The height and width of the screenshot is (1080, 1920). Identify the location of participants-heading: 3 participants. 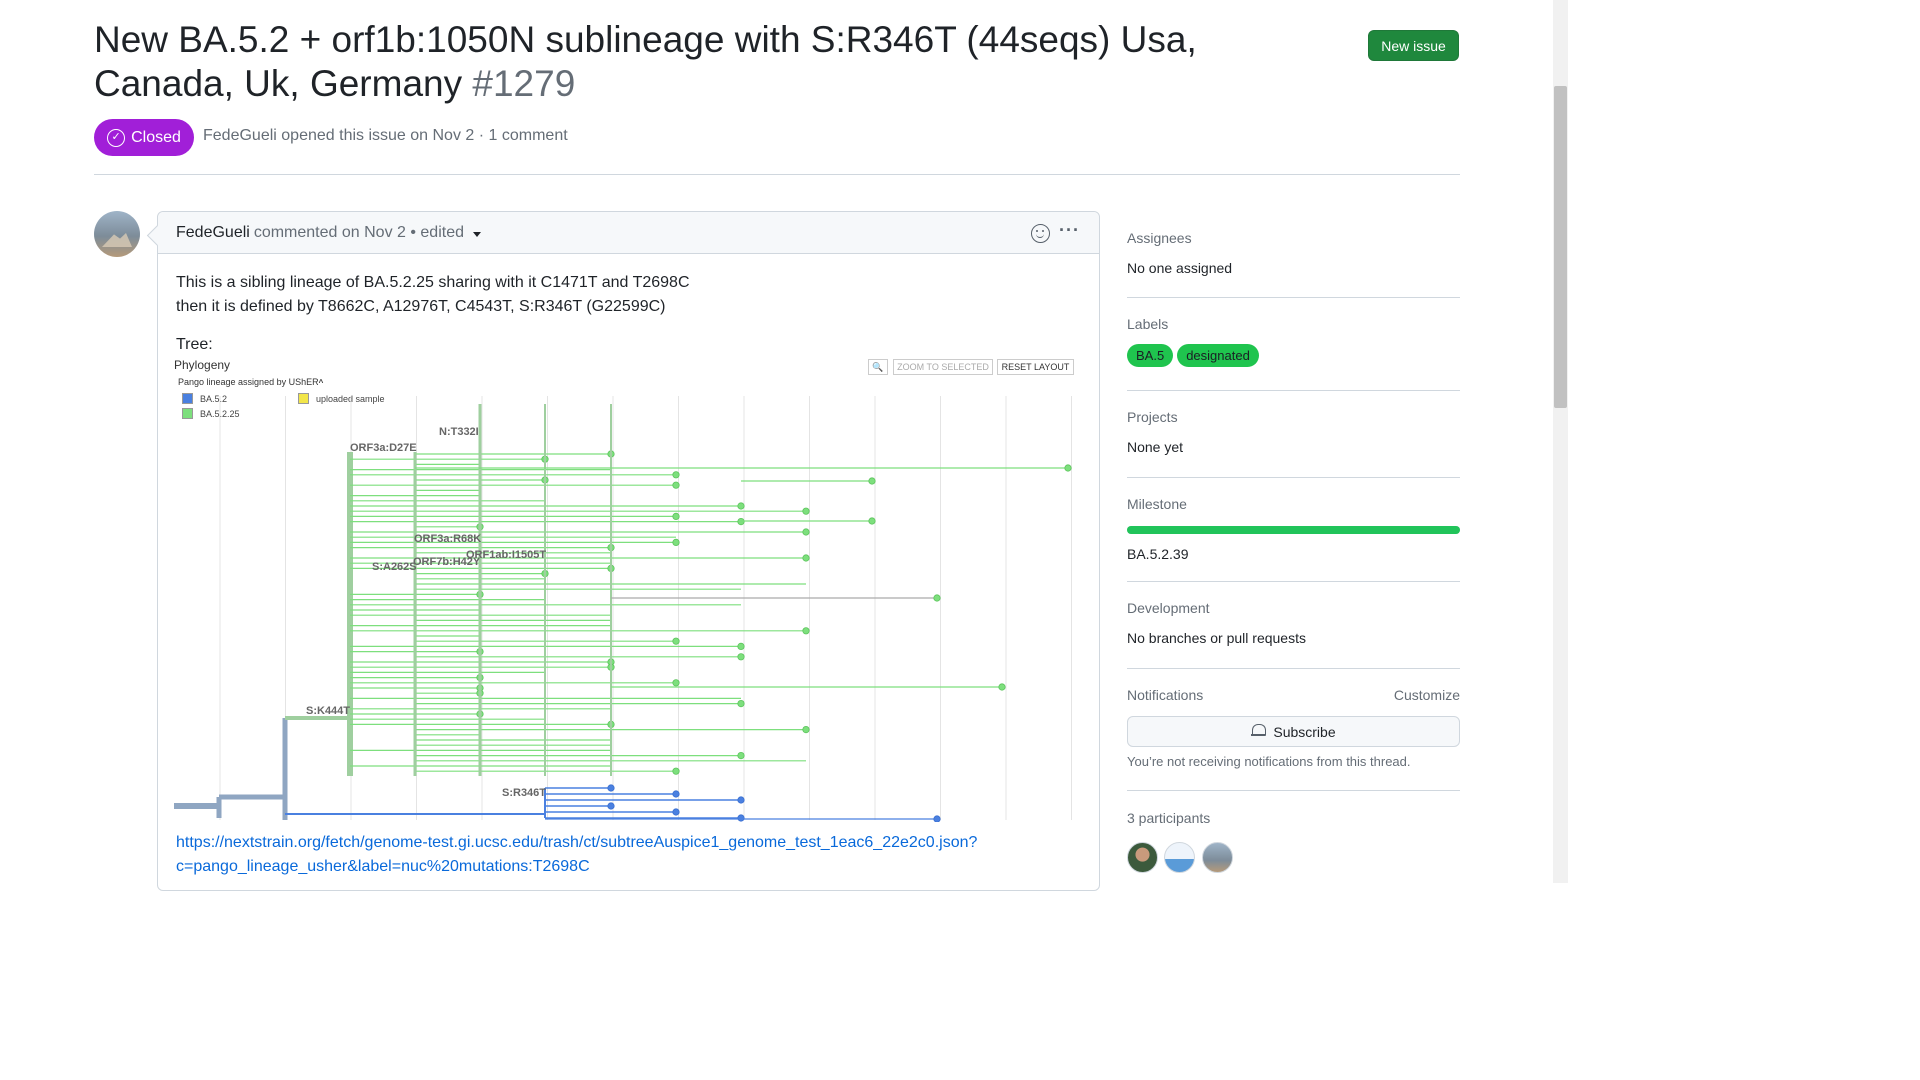
(1169, 818).